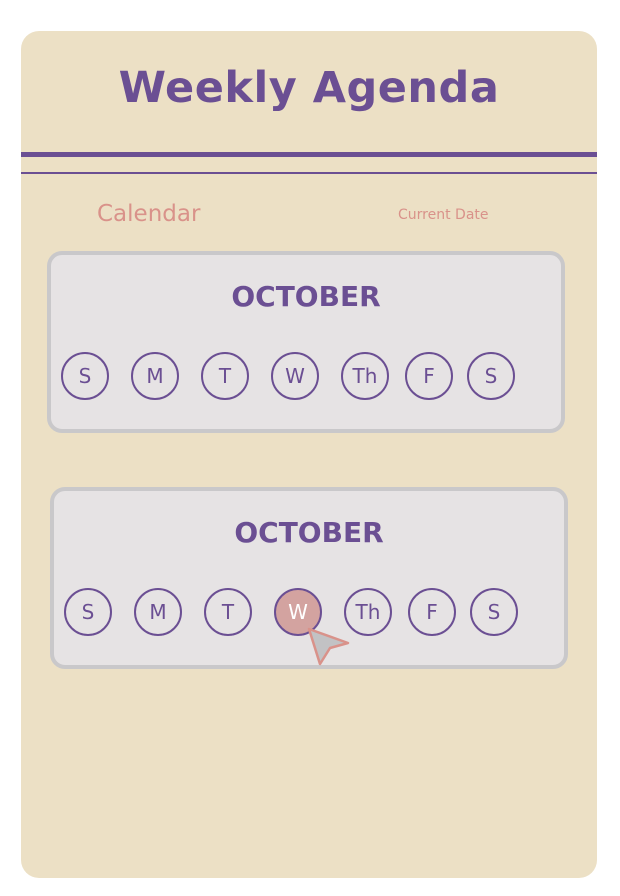 The width and height of the screenshot is (620, 896). Describe the element at coordinates (298, 612) in the screenshot. I see `day-button-wednesday-selected: W` at that location.